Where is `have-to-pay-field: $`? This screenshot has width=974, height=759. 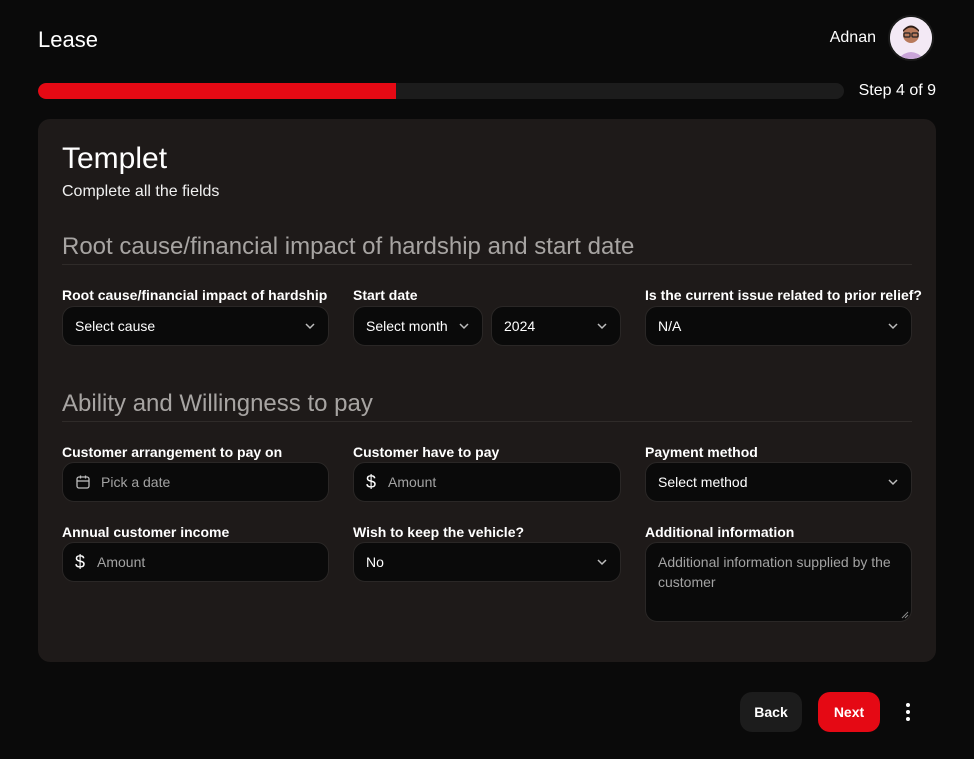 have-to-pay-field: $ is located at coordinates (487, 482).